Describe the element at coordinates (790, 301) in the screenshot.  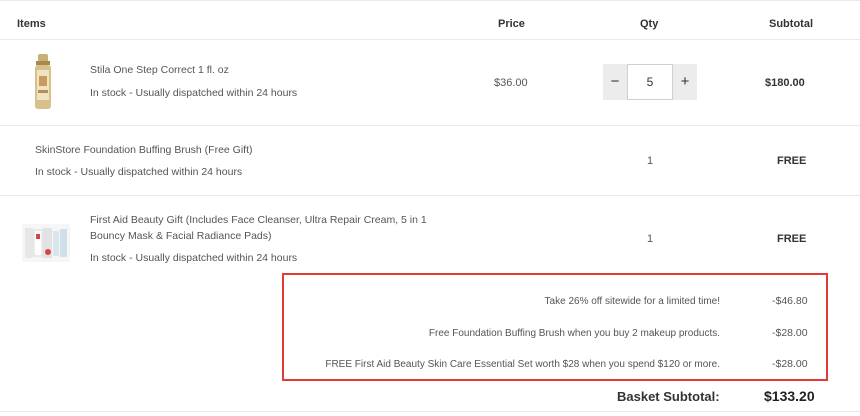
I see `promotion-amount: -$46.80` at that location.